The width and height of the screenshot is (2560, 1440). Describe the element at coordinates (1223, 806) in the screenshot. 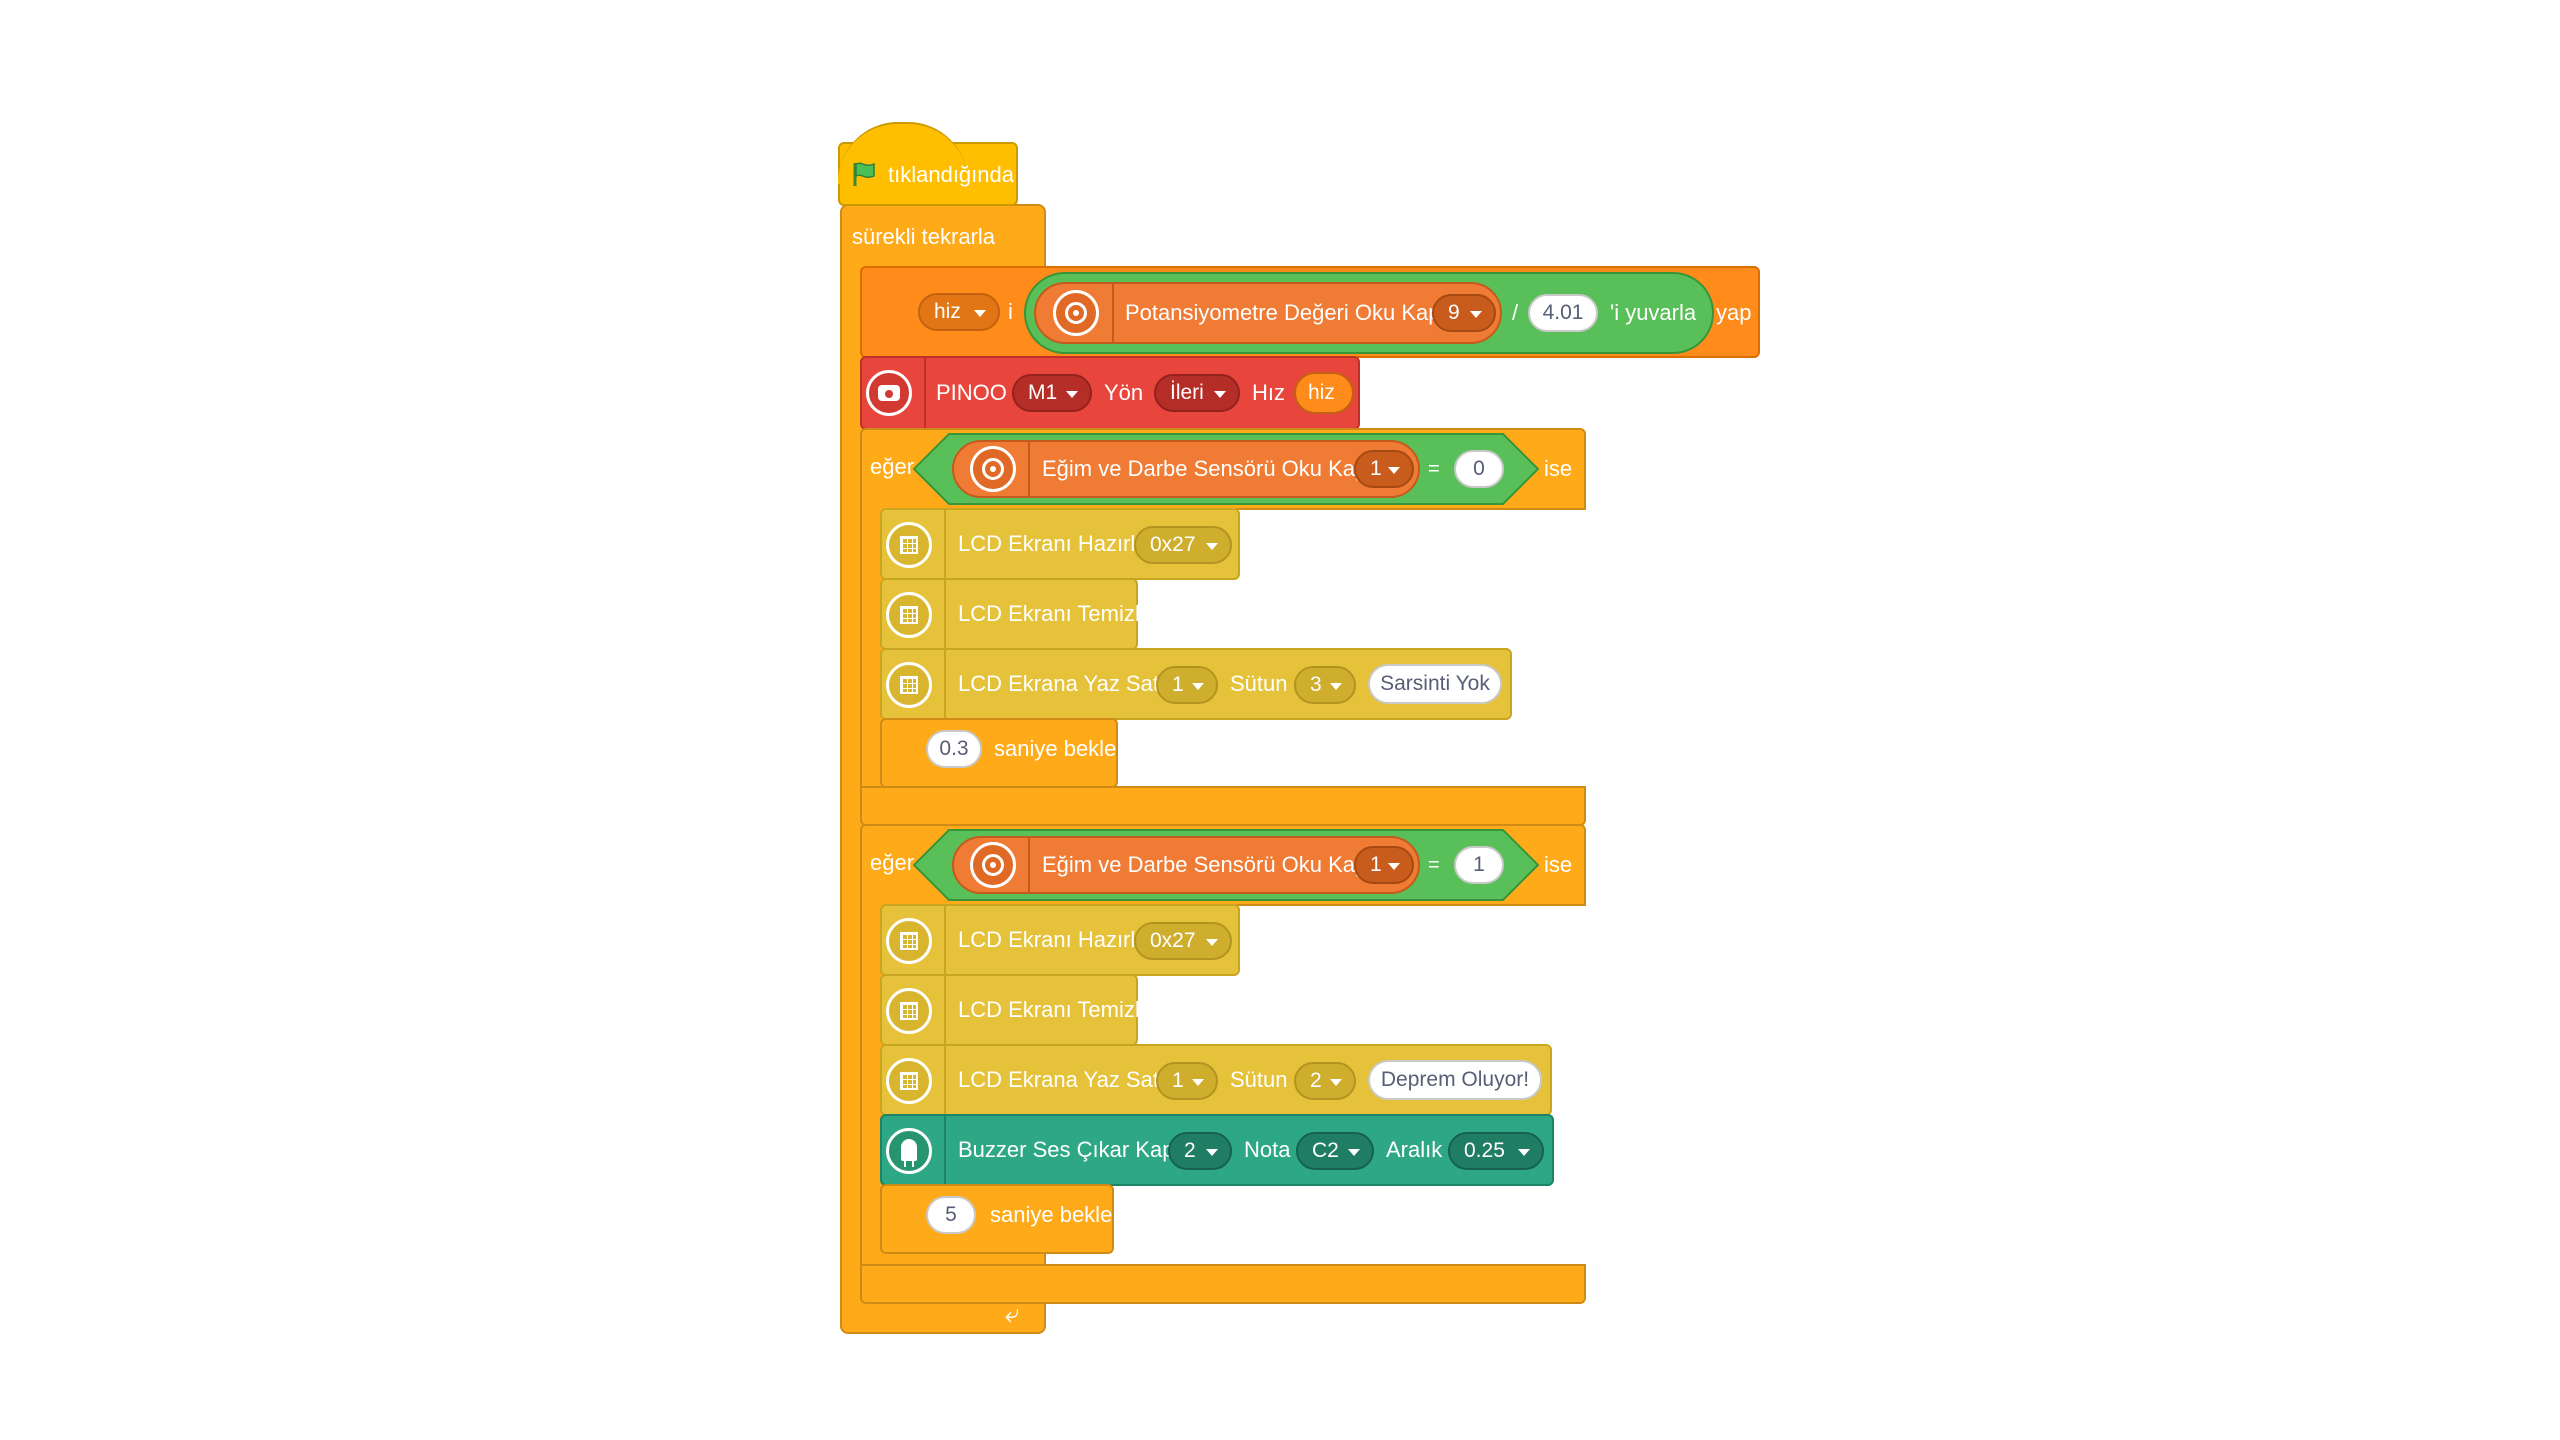

I see `if-block-1-footer` at that location.